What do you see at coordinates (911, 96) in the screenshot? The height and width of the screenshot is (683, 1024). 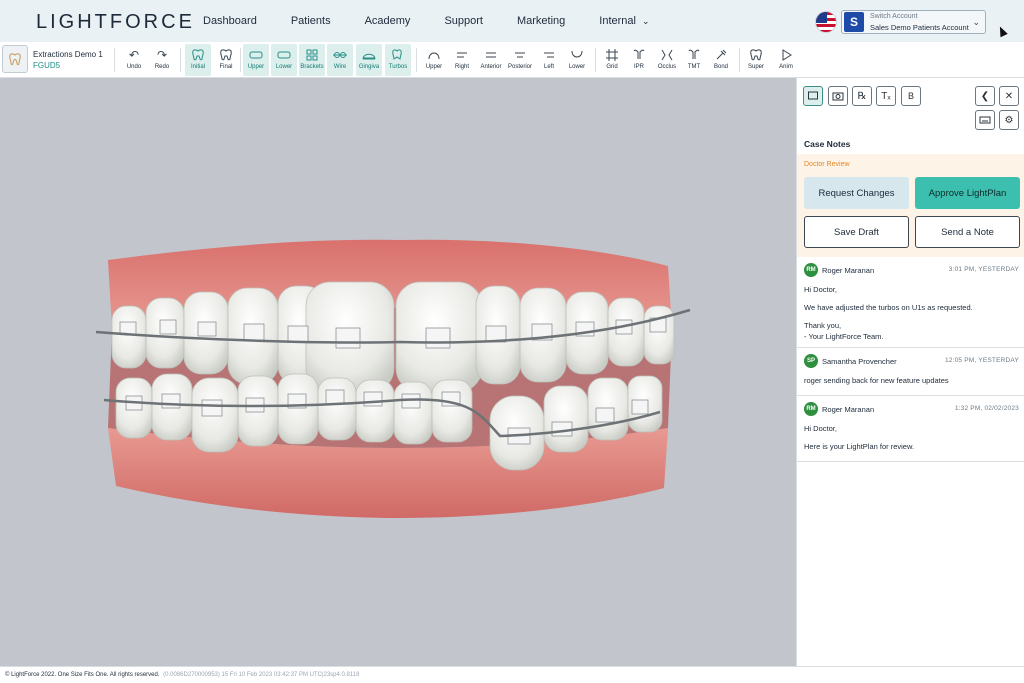 I see `bold-button: B` at bounding box center [911, 96].